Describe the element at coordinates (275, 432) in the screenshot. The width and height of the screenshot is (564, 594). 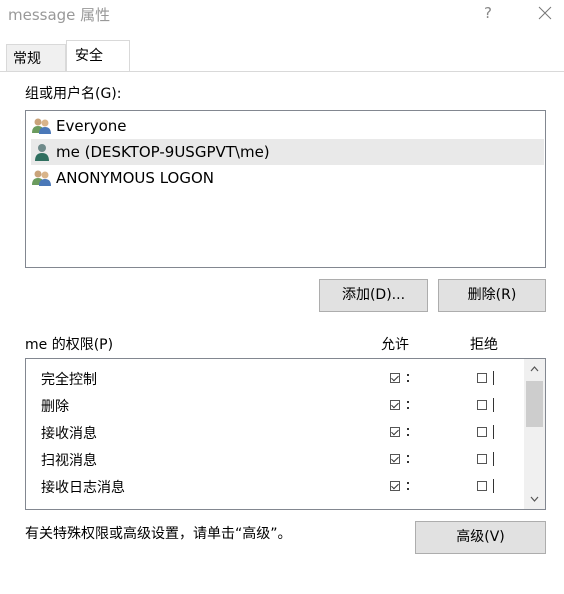
I see `permission-row: 接收消息` at that location.